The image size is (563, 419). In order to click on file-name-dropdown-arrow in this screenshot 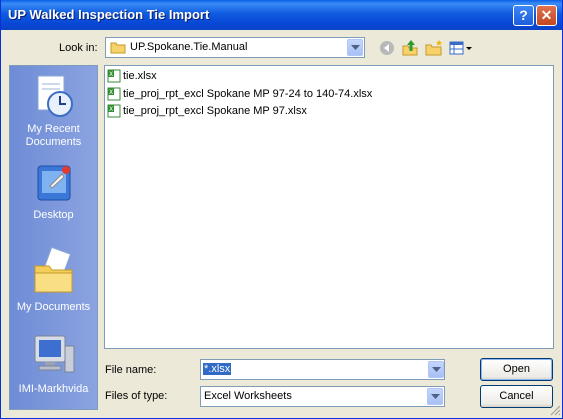, I will do `click(436, 369)`.